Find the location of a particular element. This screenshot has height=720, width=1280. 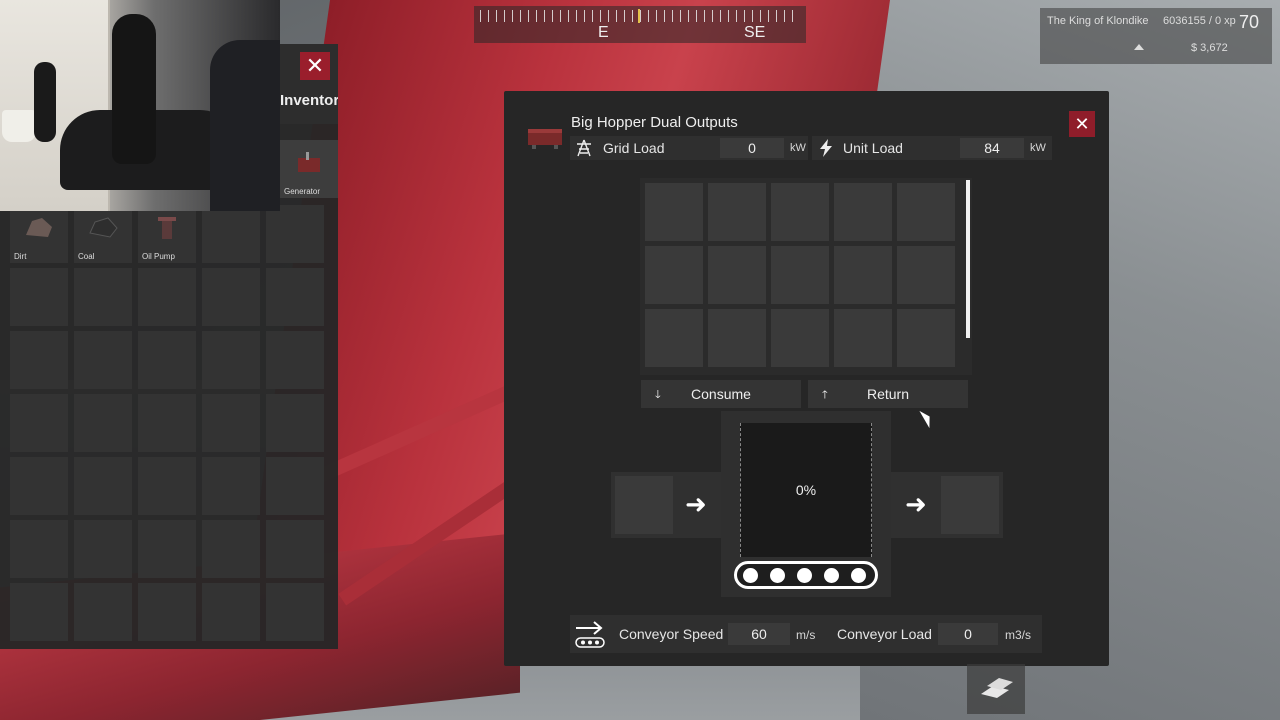

inventory-slot-oil-pump: 4 Oil Pump is located at coordinates (167, 234).